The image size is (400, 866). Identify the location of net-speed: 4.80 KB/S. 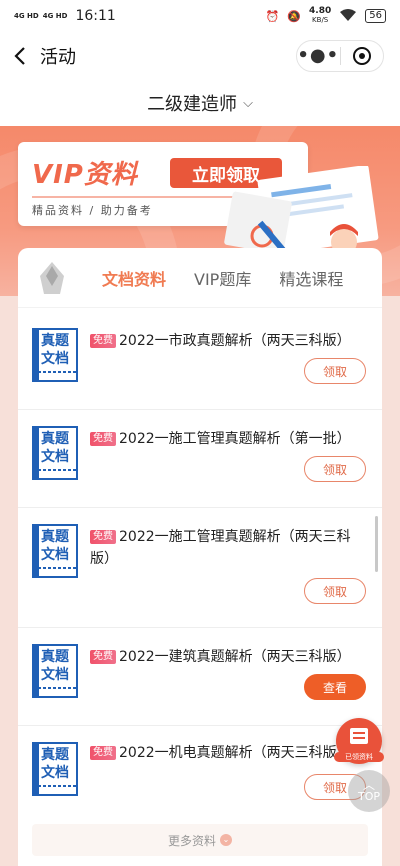
(320, 16).